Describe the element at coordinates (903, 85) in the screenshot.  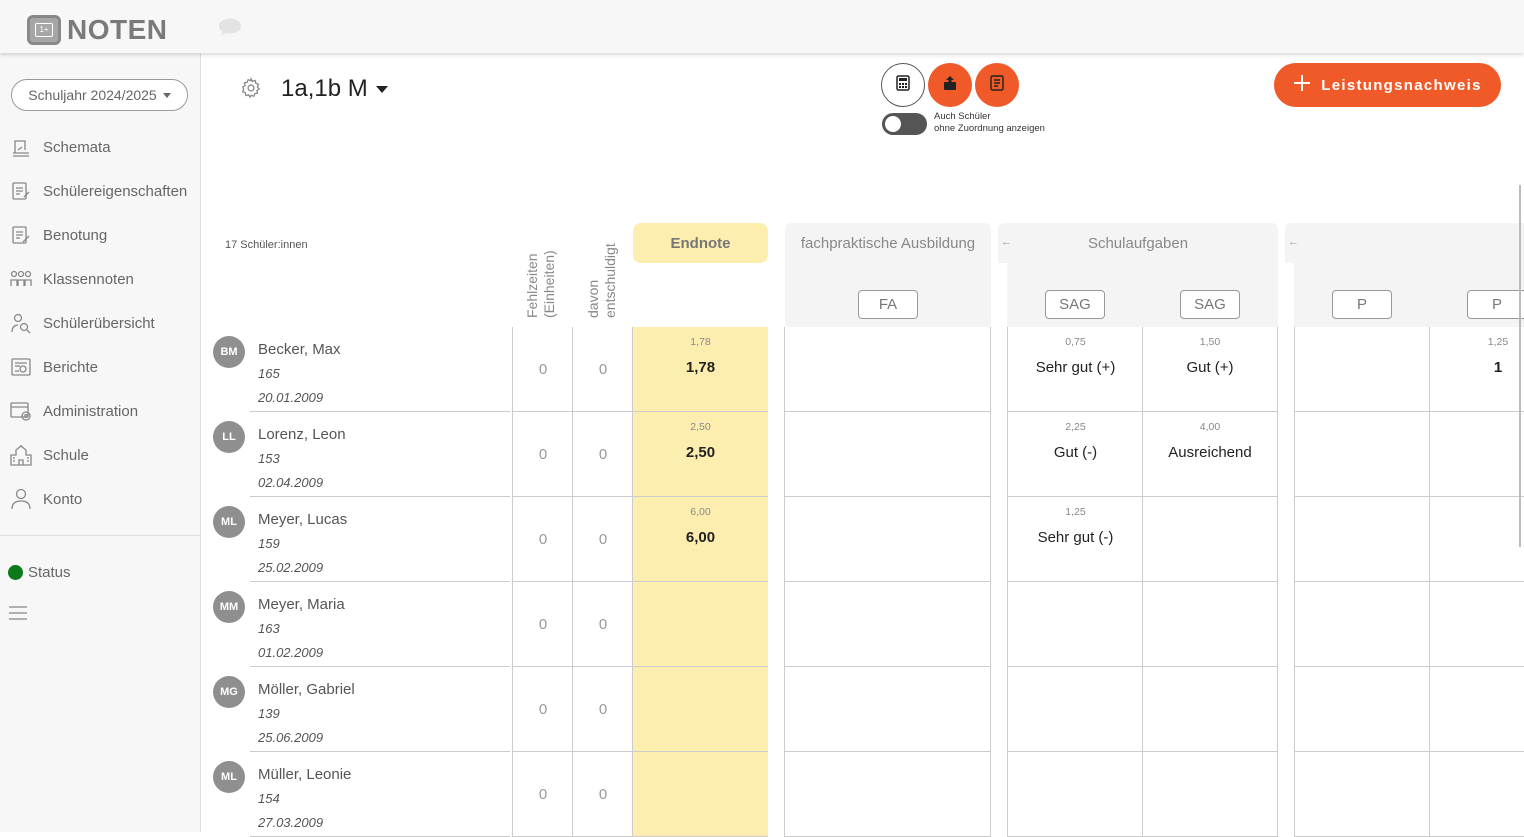
I see `calculator-button` at that location.